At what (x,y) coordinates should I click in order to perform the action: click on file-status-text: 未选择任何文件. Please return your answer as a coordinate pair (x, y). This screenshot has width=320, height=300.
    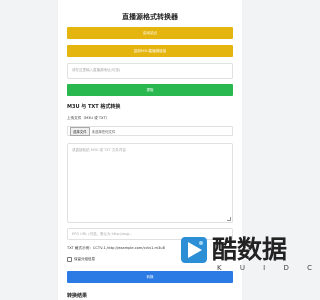
    Looking at the image, I should click on (103, 131).